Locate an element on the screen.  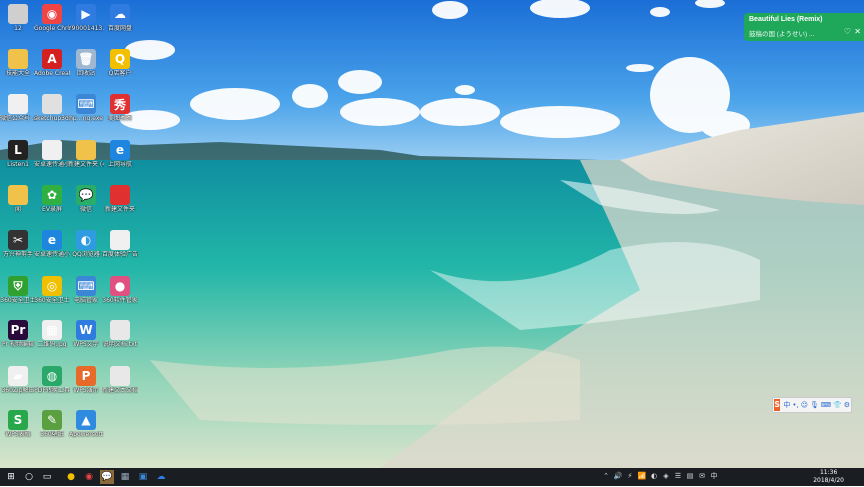
desktop-icon: e 上网导航 is located at coordinates (120, 154).